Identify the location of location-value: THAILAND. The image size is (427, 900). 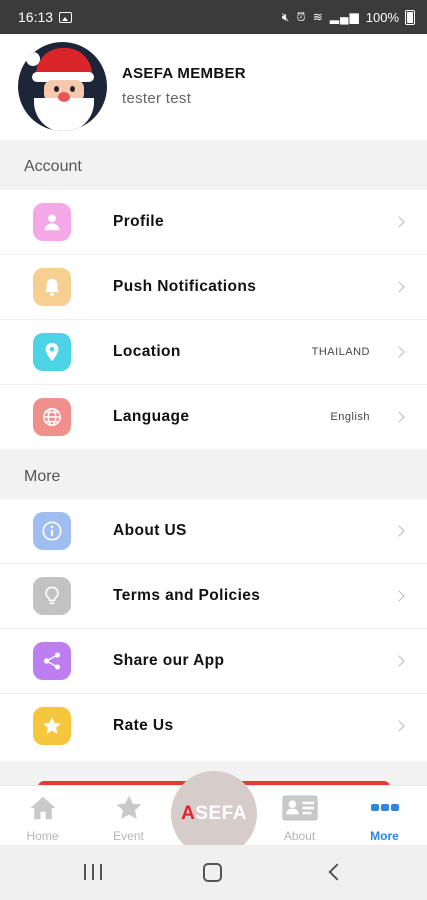
(340, 352).